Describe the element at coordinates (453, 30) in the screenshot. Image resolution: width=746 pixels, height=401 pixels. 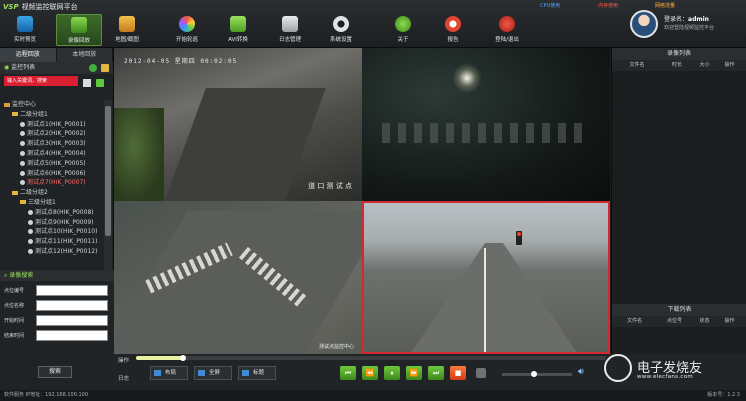
I see `toolbar-report: 报告` at that location.